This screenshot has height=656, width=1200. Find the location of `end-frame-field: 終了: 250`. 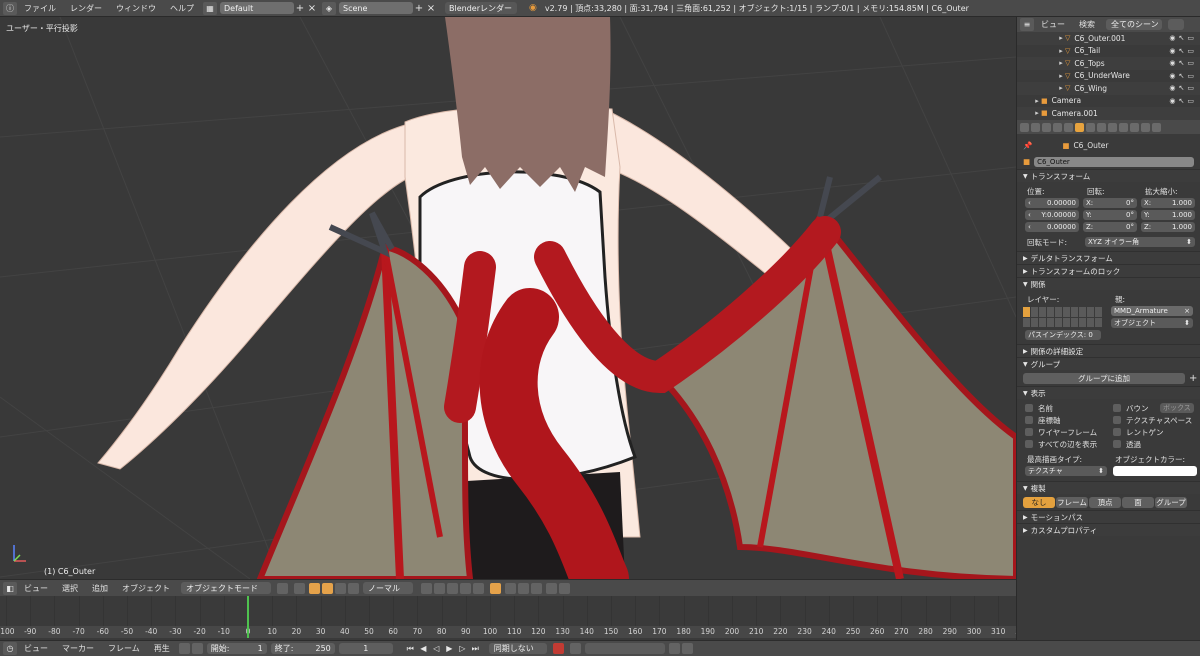

end-frame-field: 終了: 250 is located at coordinates (302, 648).